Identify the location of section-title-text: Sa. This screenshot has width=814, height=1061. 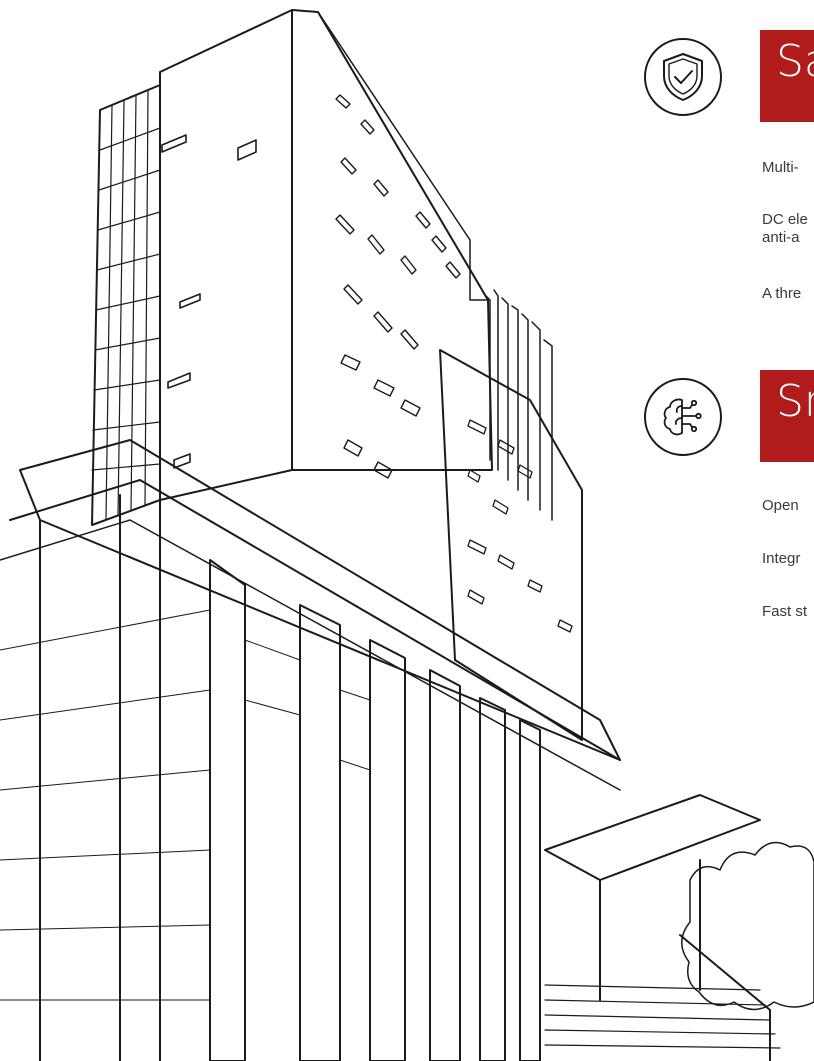
(795, 61).